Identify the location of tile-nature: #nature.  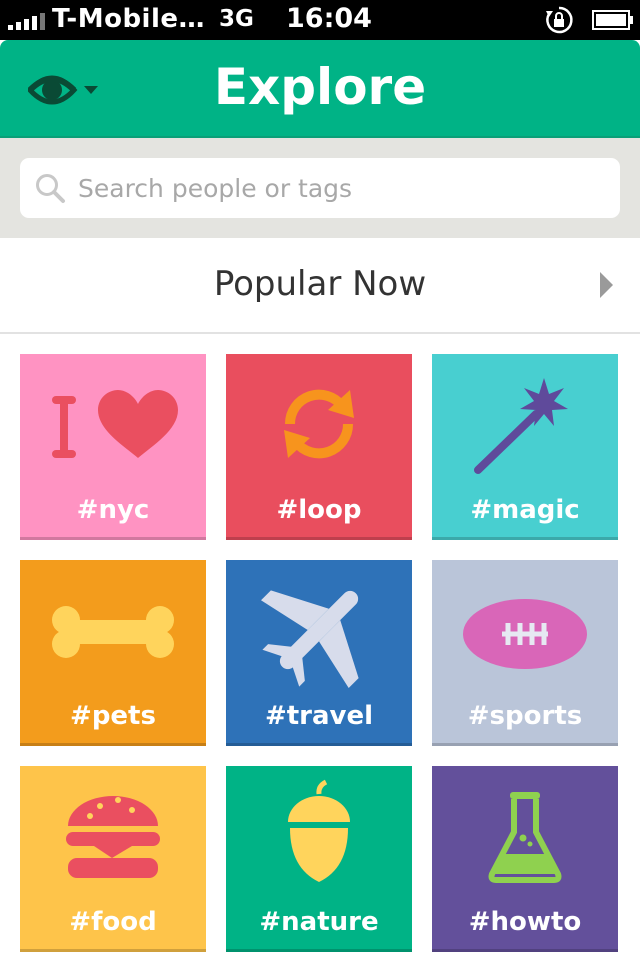
(319, 859).